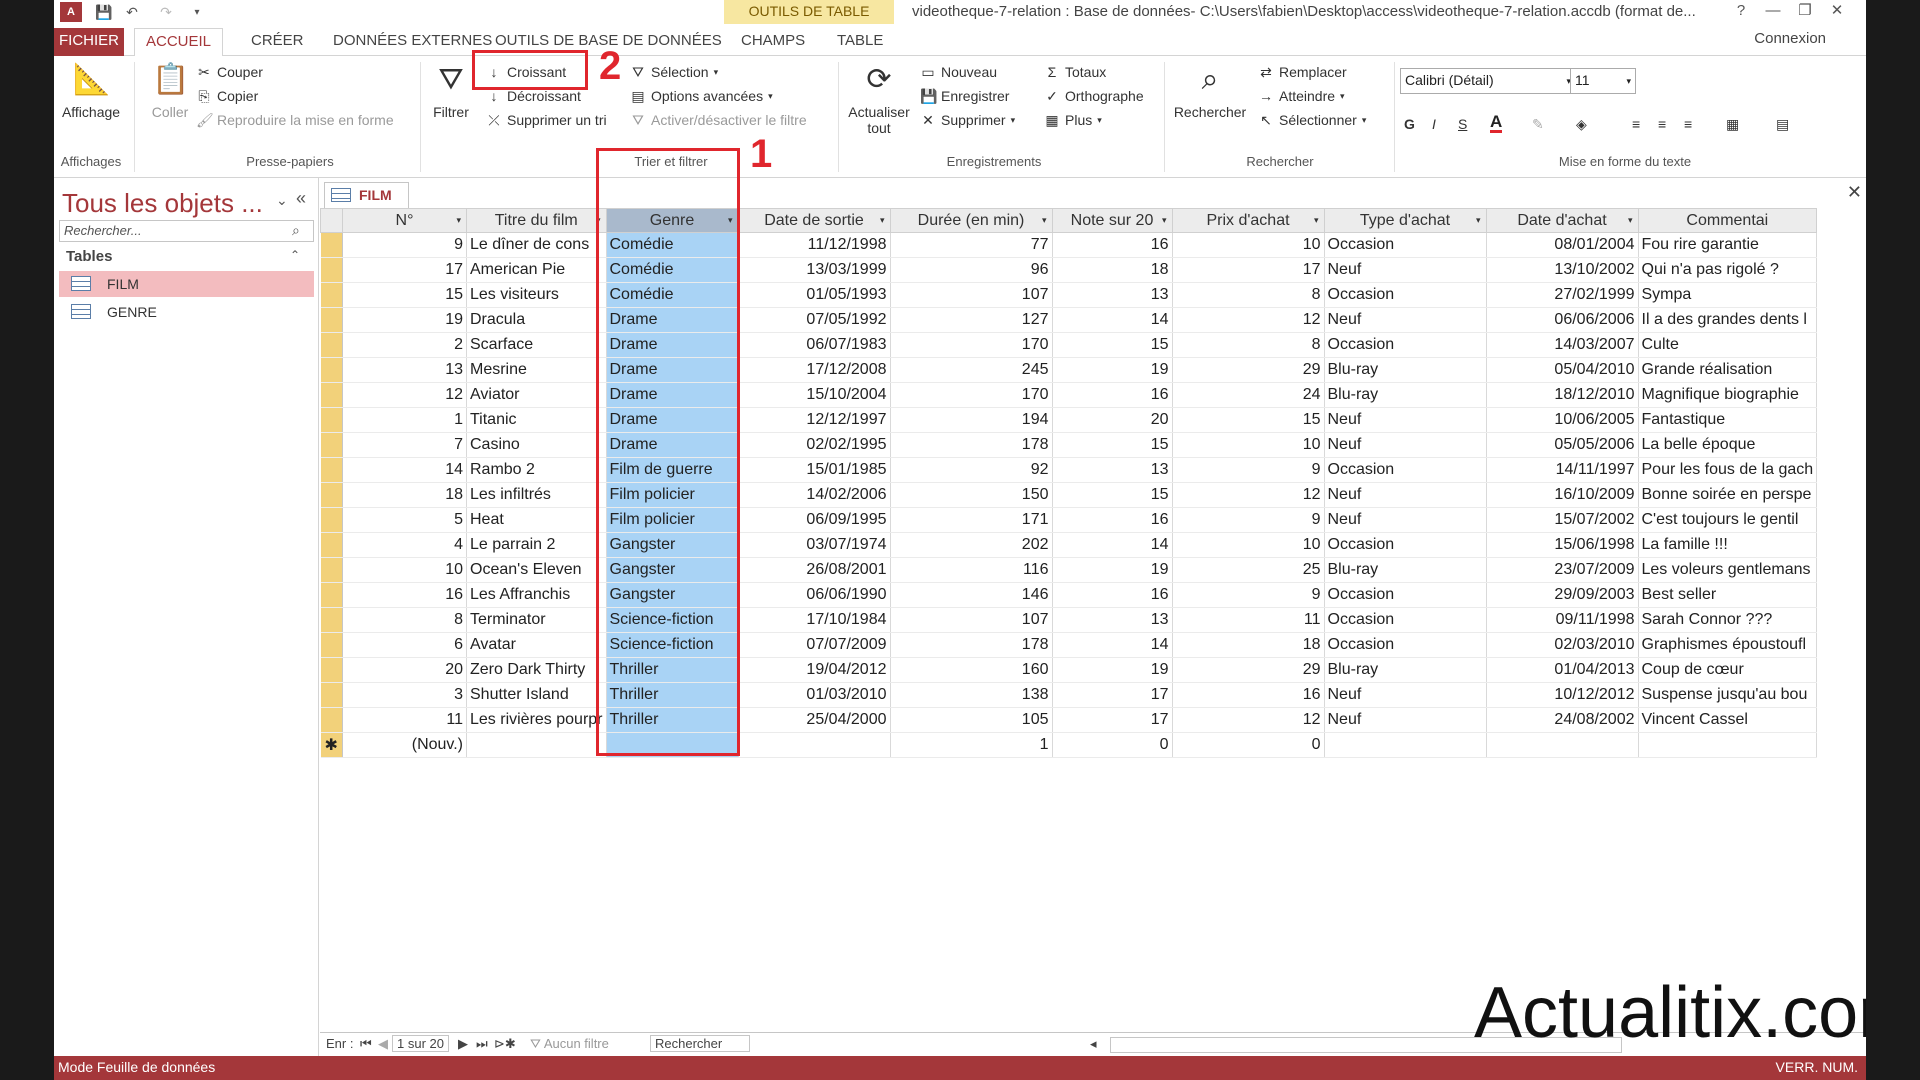 Image resolution: width=1920 pixels, height=1080 pixels. I want to click on column-header-1: Titre du film ▾, so click(536, 220).